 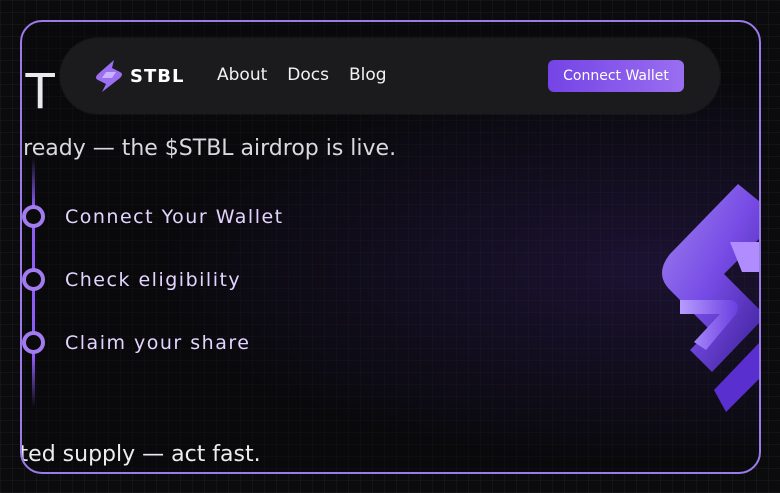 What do you see at coordinates (158, 342) in the screenshot?
I see `step-label: Claim your share` at bounding box center [158, 342].